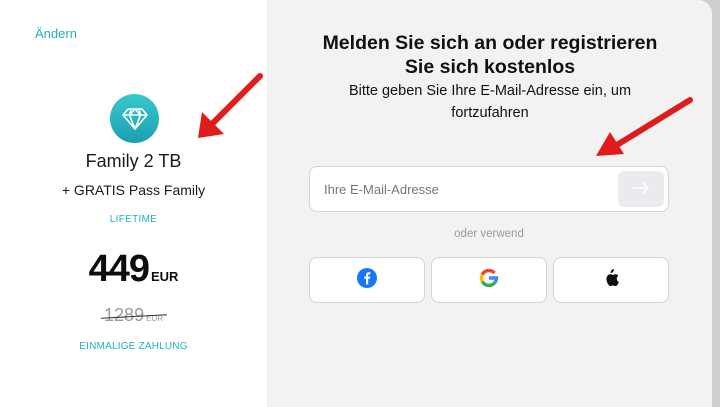 The height and width of the screenshot is (407, 720). I want to click on facebook-login-button, so click(367, 280).